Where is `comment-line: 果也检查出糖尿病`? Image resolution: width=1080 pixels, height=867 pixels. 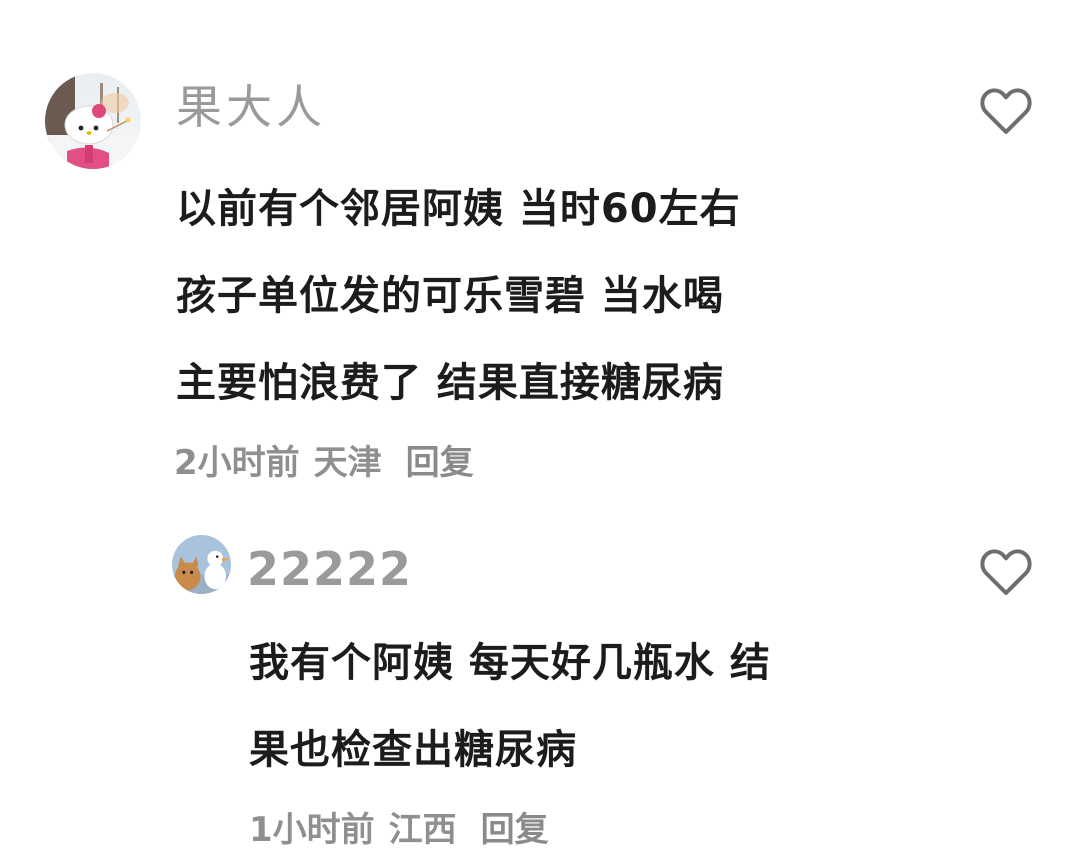
comment-line: 果也检查出糖尿病 is located at coordinates (413, 750).